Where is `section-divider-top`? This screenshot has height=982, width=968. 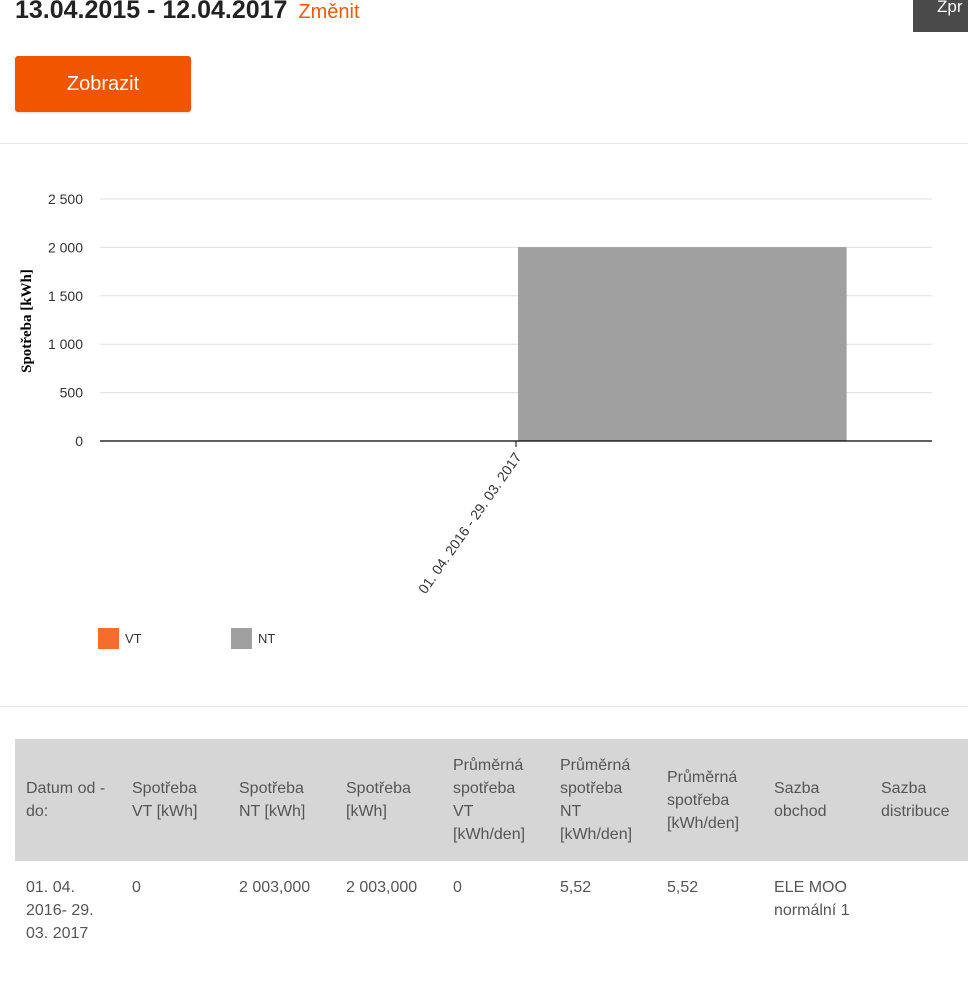
section-divider-top is located at coordinates (484, 143).